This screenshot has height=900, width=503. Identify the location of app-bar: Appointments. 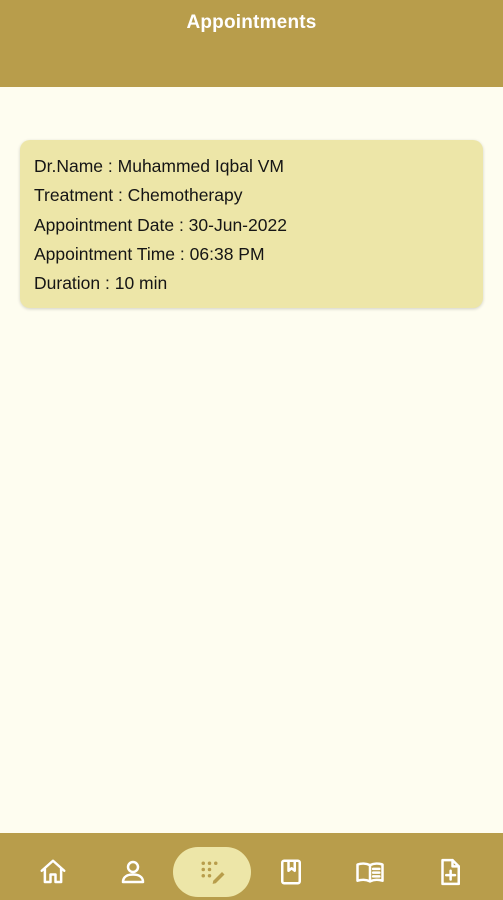
(251, 43).